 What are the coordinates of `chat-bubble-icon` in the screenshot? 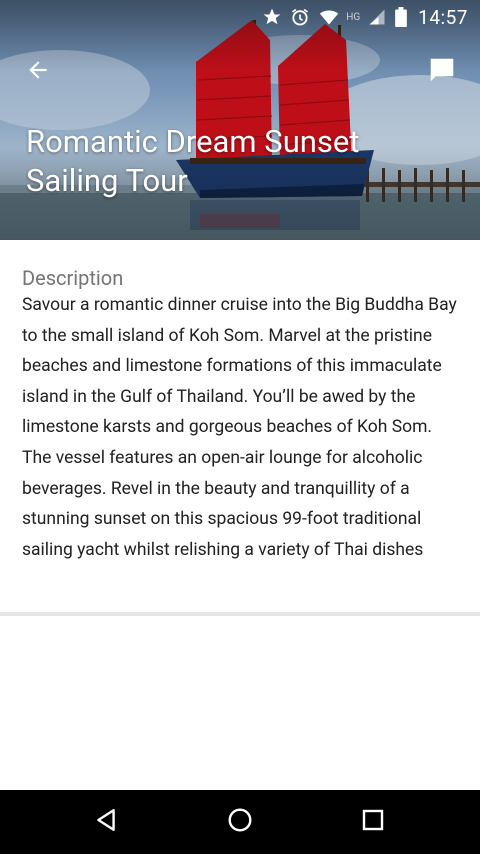 It's located at (442, 72).